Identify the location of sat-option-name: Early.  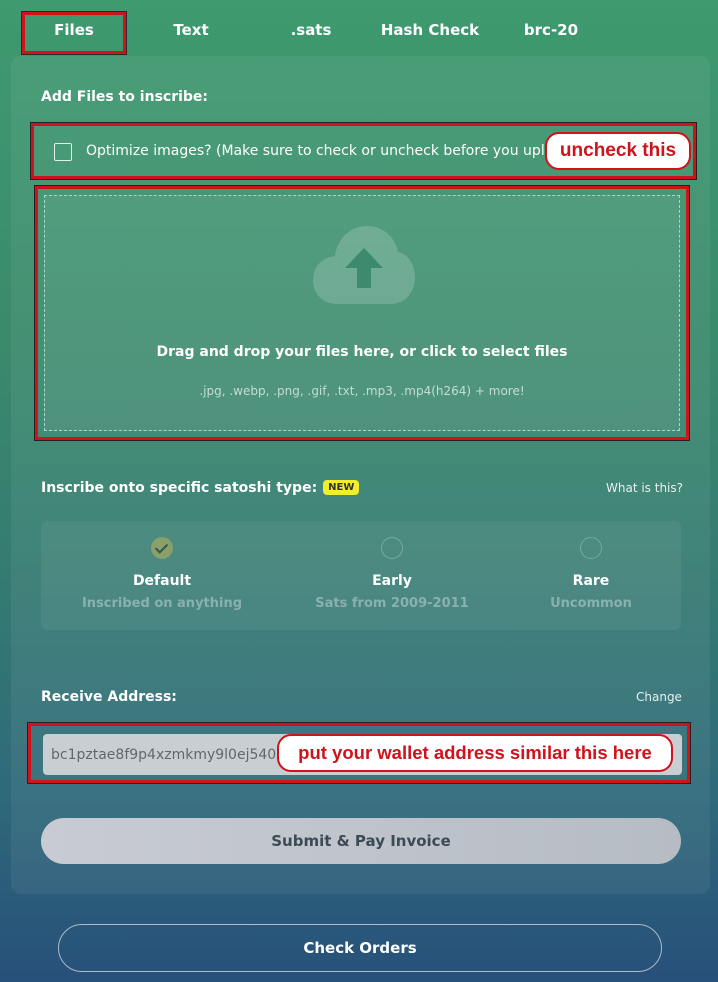
(392, 581).